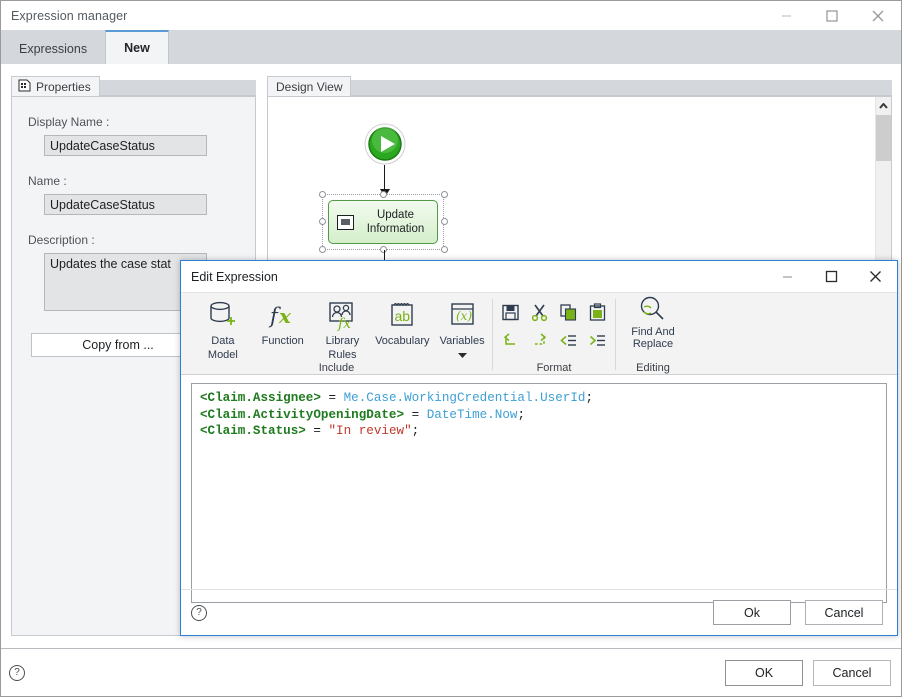  I want to click on code-token-tag: <Claim.Status>, so click(253, 431).